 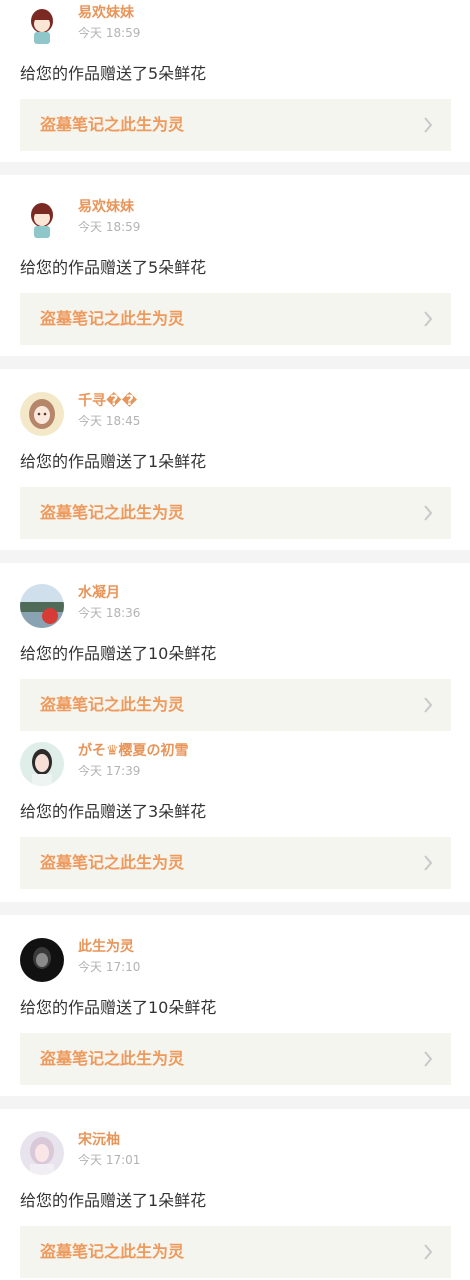 What do you see at coordinates (99, 1140) in the screenshot?
I see `username: 宋沅柚` at bounding box center [99, 1140].